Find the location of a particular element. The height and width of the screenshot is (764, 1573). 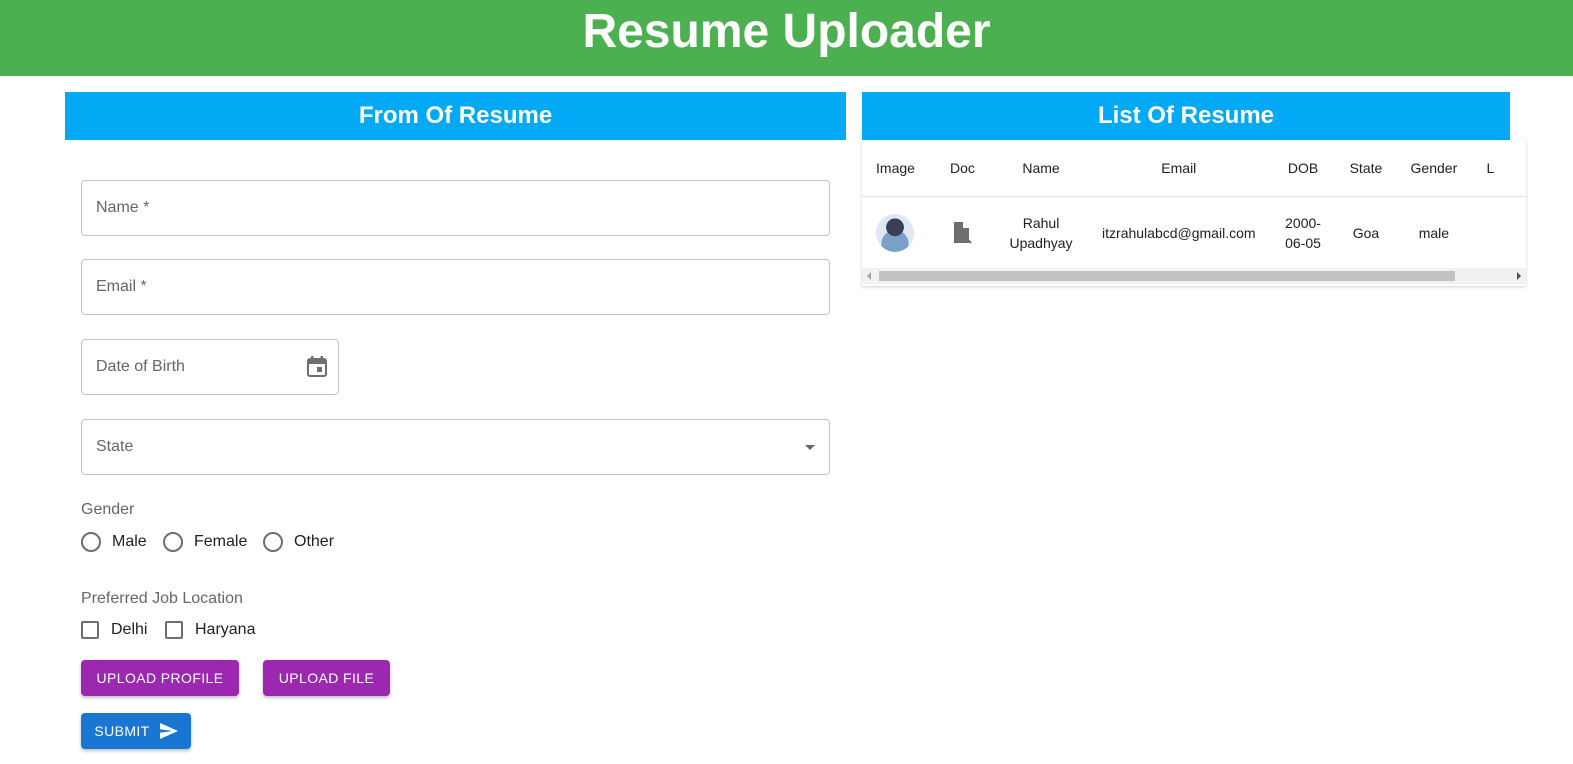

dropdown-arrow-icon is located at coordinates (810, 447).